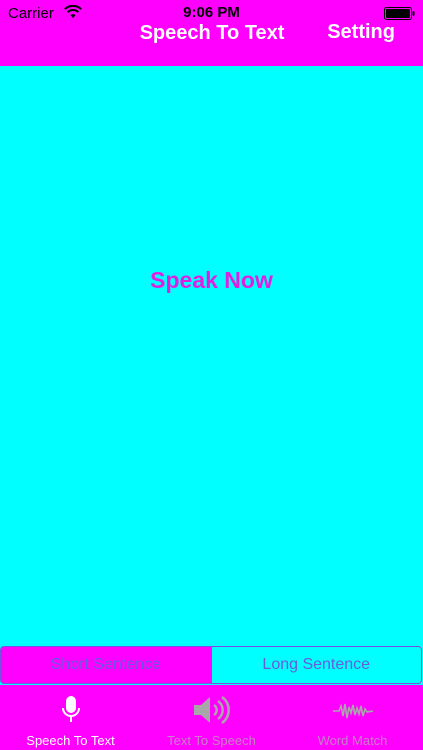  I want to click on microphone-icon, so click(70, 709).